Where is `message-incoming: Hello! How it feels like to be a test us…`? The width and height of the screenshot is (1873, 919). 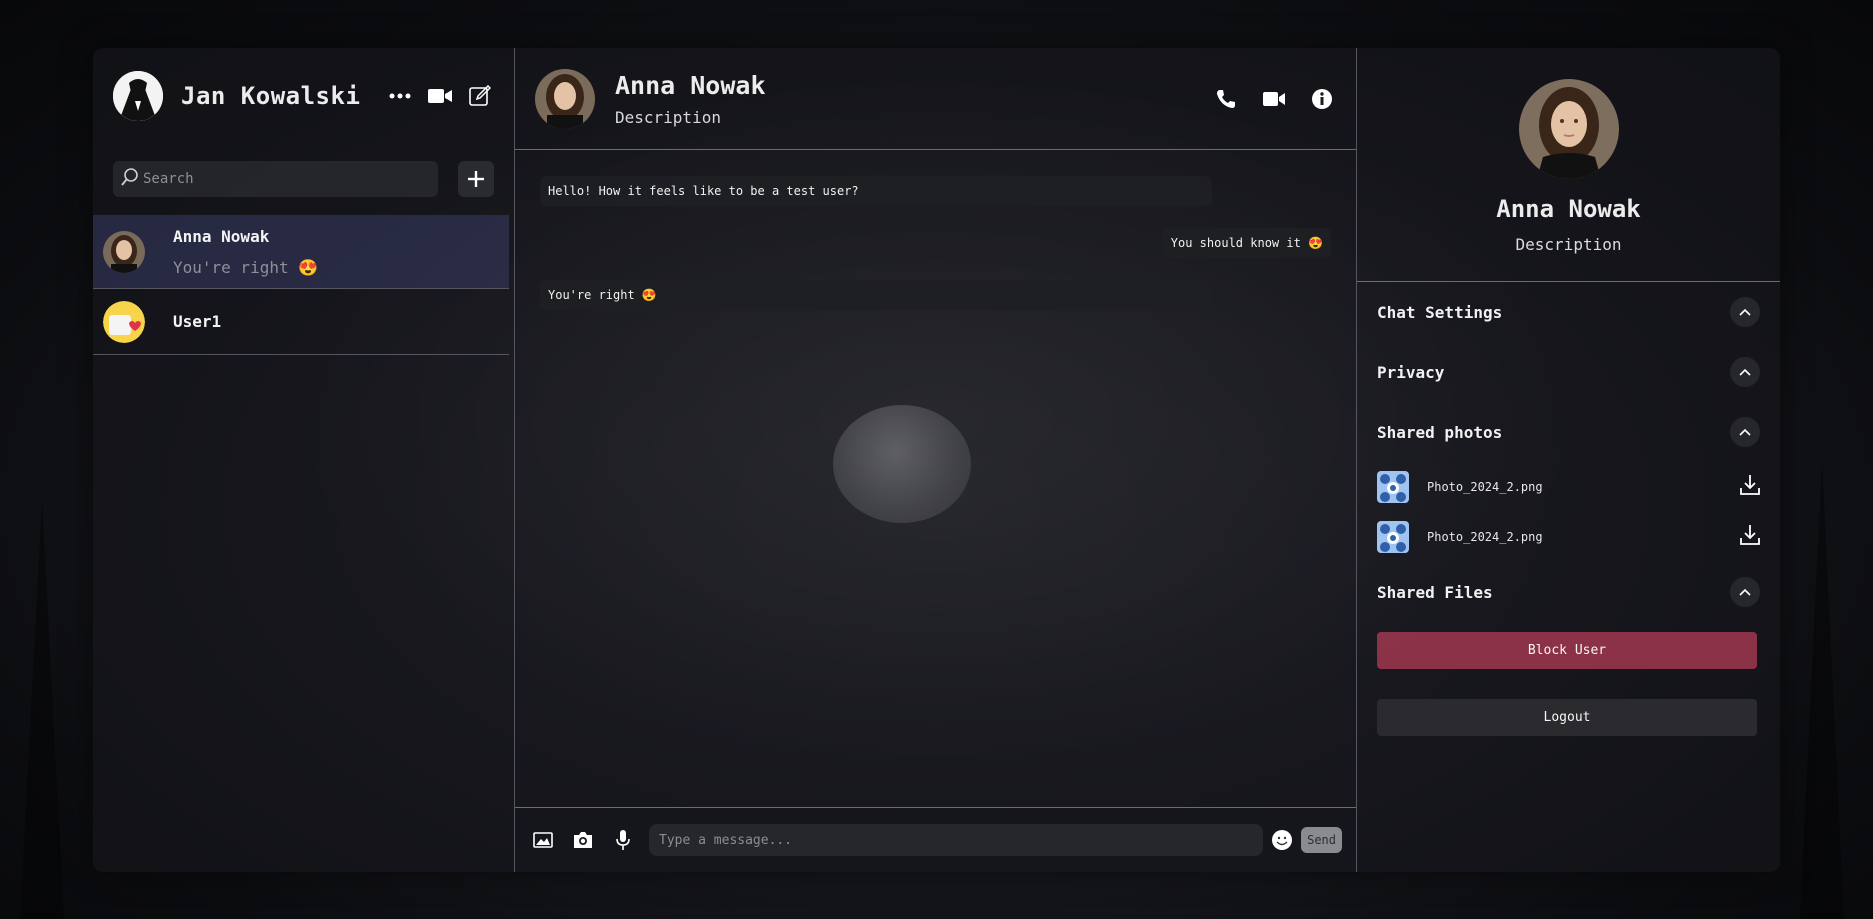 message-incoming: Hello! How it feels like to be a test us… is located at coordinates (876, 191).